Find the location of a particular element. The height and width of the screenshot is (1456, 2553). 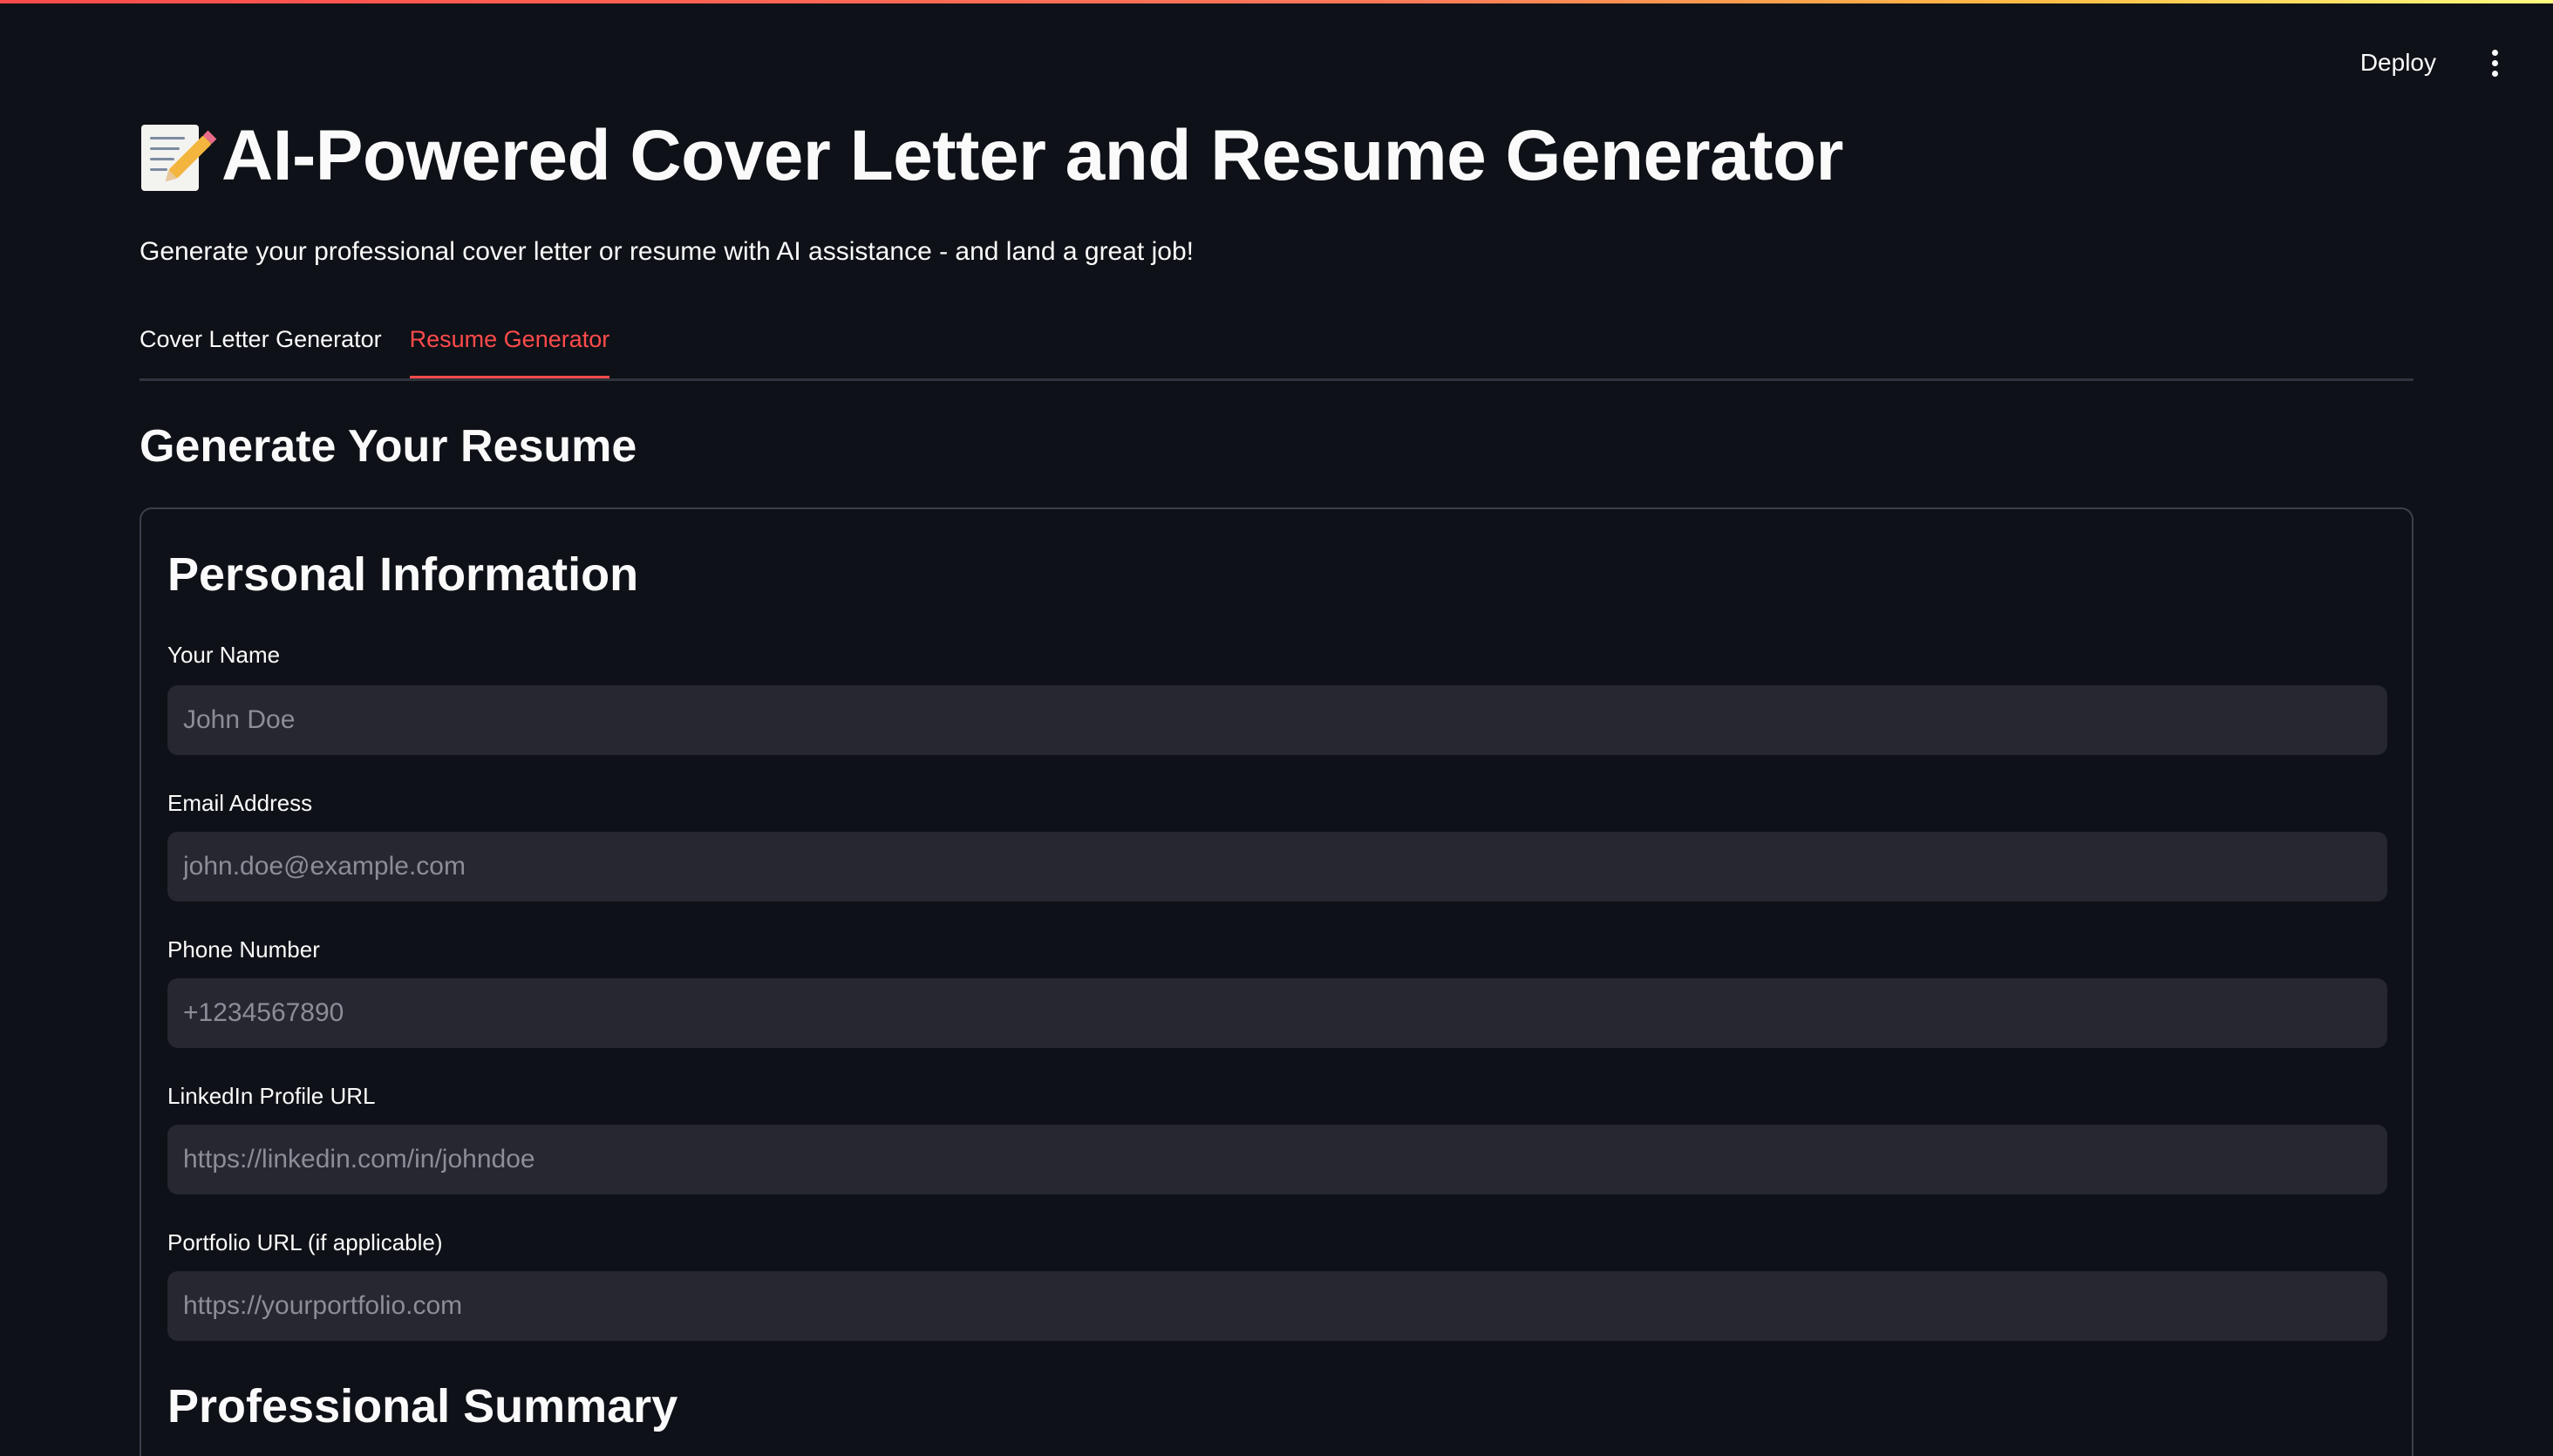

linkedin-label: LinkedIn Profile URL is located at coordinates (271, 1096).